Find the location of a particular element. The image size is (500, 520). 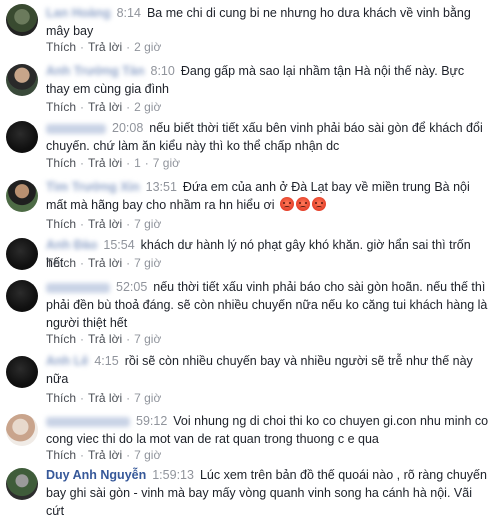

commenter-name: Anh Lê is located at coordinates (67, 361).